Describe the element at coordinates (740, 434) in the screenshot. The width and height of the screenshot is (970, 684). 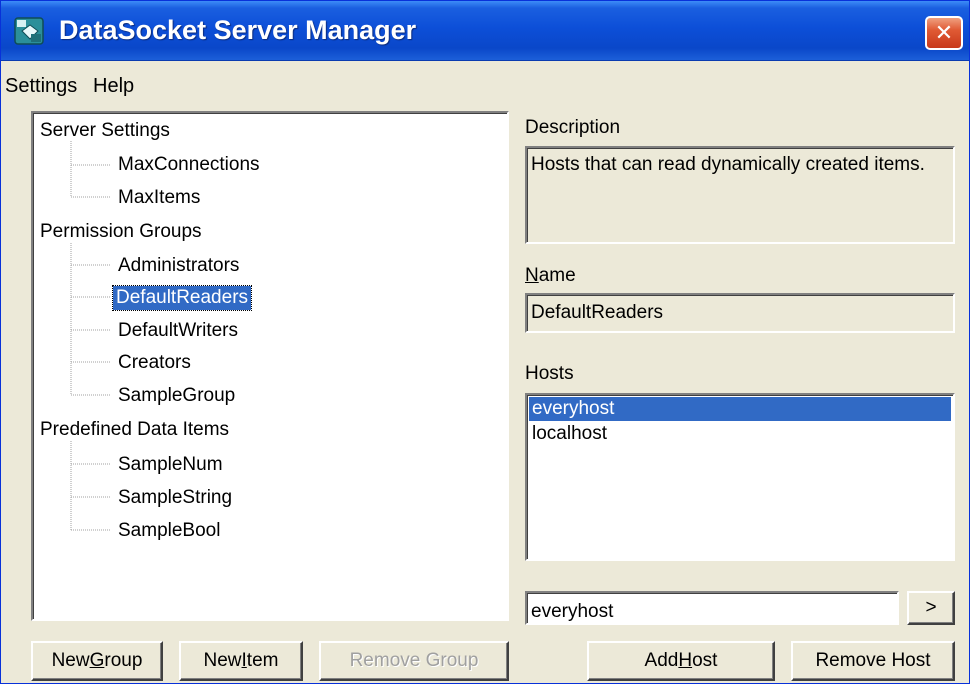
I see `host-item-localhost: localhost` at that location.